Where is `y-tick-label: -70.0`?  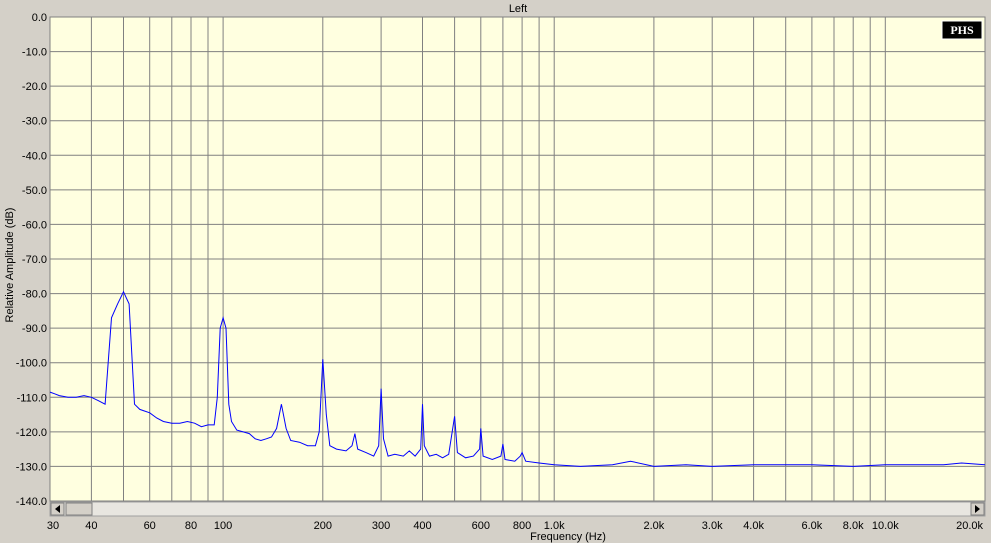 y-tick-label: -70.0 is located at coordinates (34, 260).